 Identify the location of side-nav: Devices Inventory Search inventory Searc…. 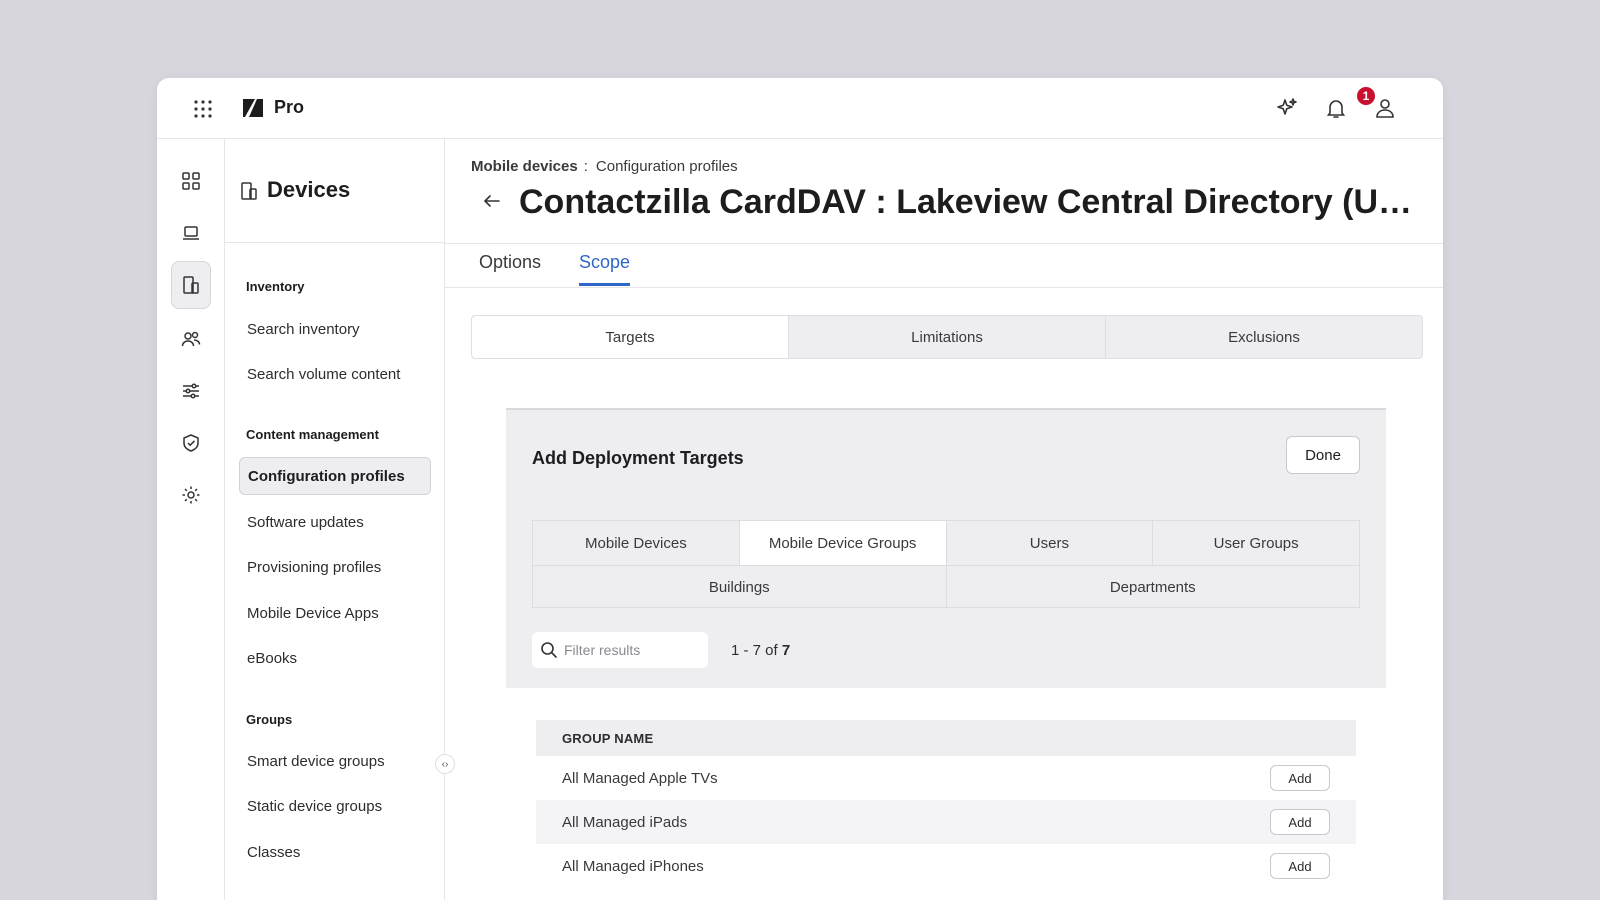
(335, 519).